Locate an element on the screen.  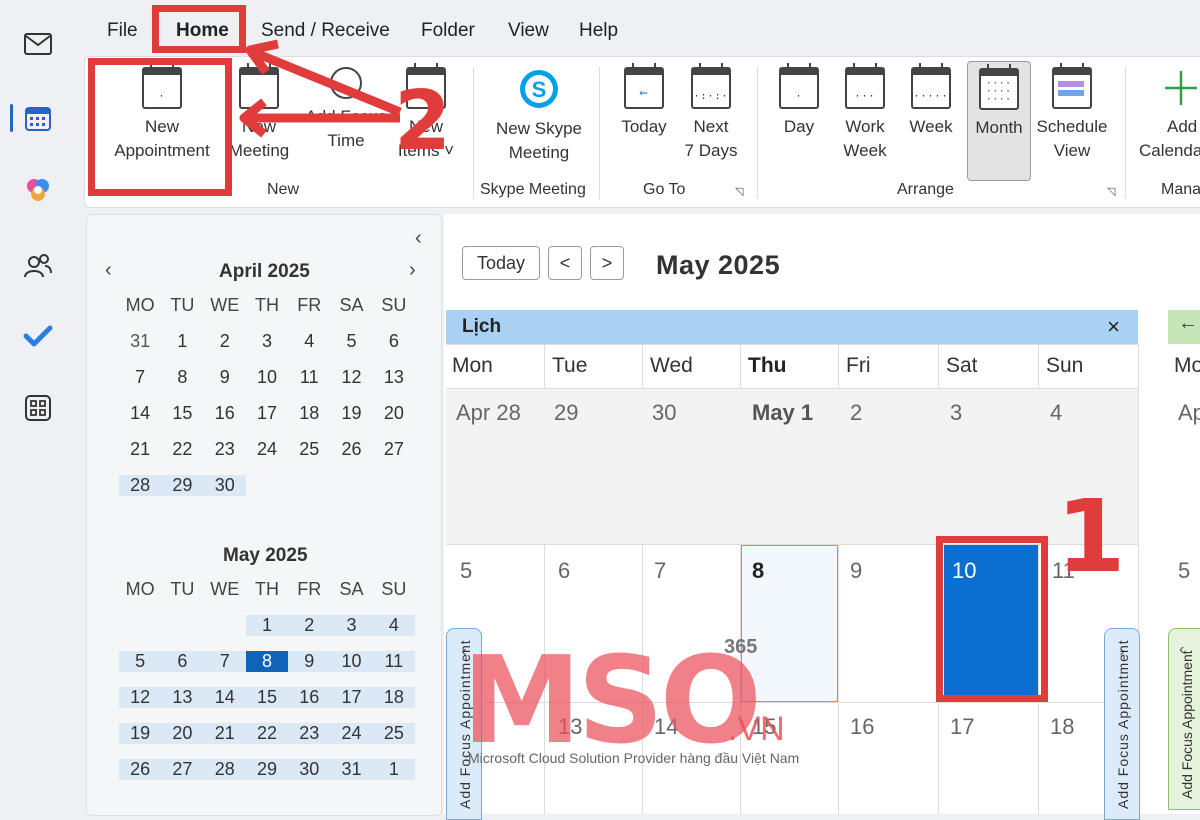
watermark-vn: .VN is located at coordinates (756, 729).